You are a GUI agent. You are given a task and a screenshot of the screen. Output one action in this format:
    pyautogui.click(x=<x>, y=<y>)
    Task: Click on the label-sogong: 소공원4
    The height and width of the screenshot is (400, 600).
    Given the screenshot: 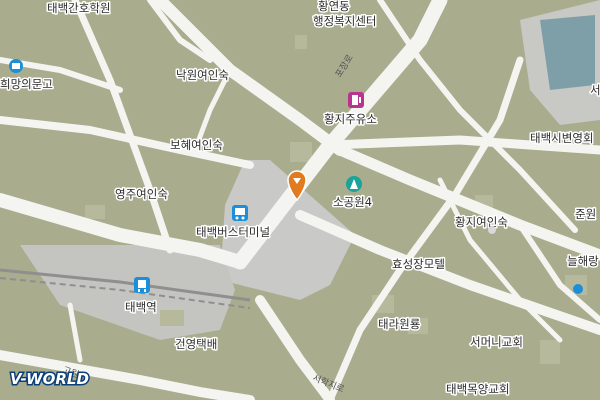 What is the action you would take?
    pyautogui.click(x=352, y=202)
    